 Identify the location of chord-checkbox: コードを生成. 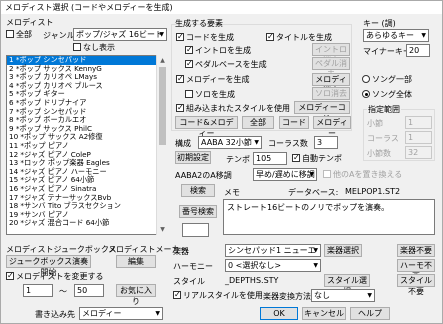
(205, 37).